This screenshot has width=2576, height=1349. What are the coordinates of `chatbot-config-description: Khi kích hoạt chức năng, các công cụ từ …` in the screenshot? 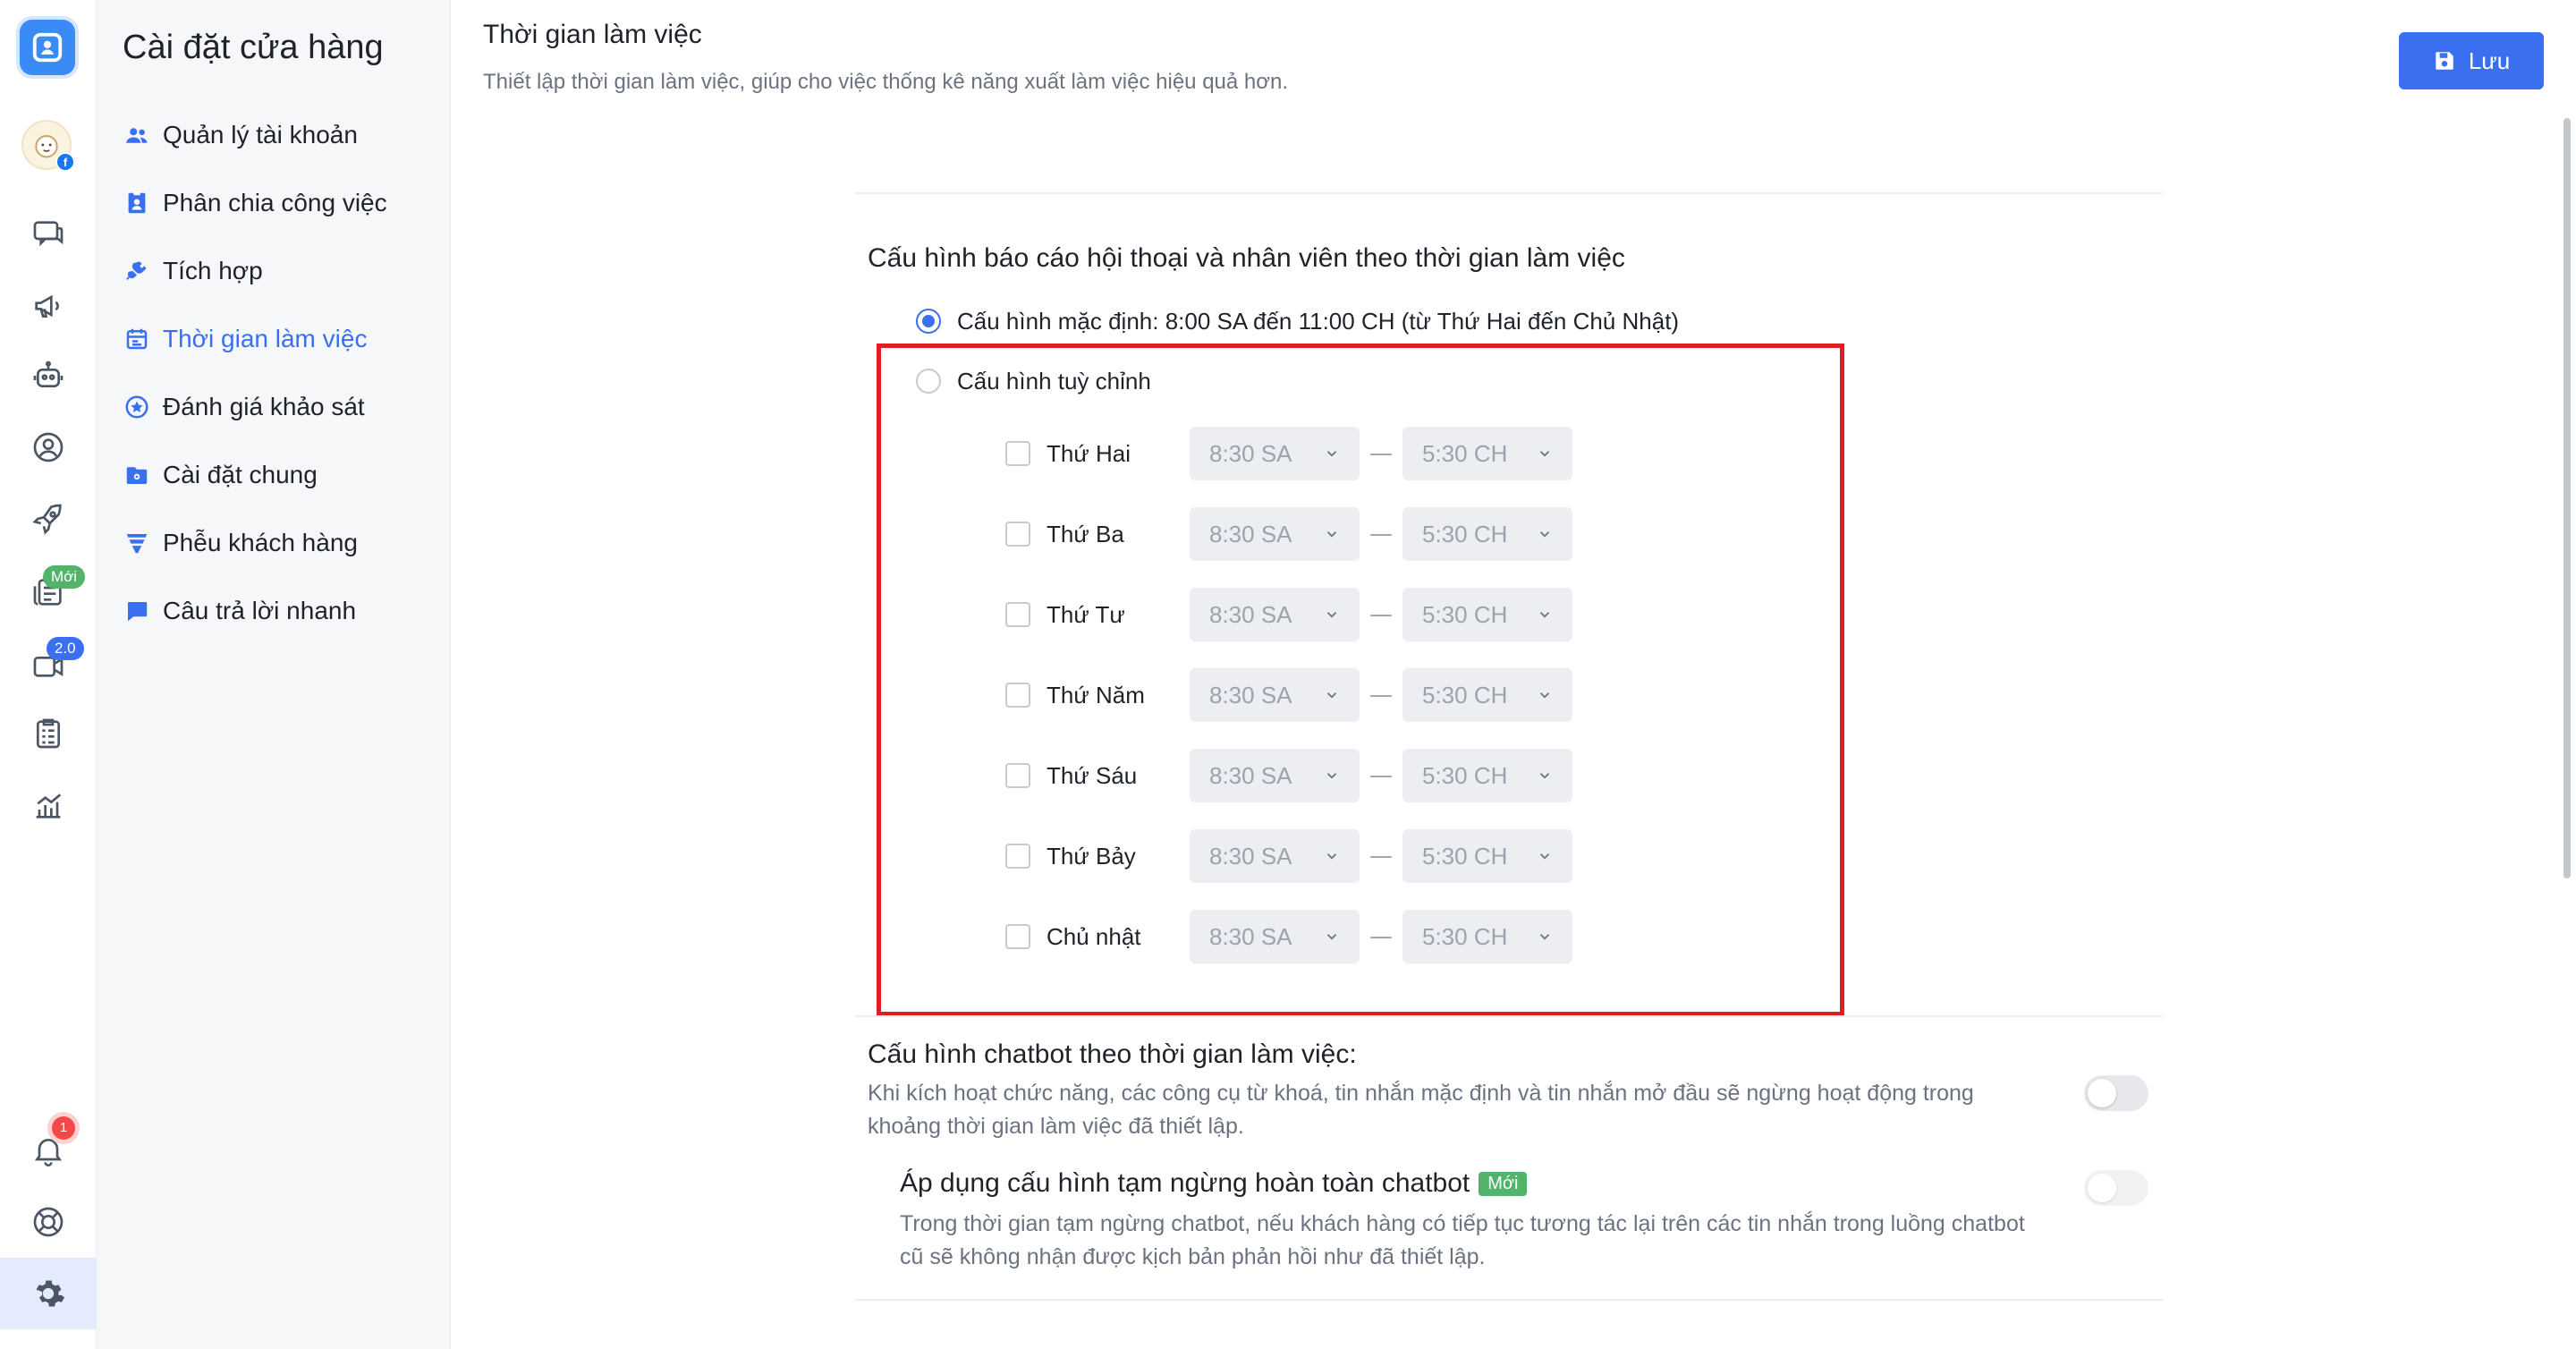 It's located at (1421, 1110).